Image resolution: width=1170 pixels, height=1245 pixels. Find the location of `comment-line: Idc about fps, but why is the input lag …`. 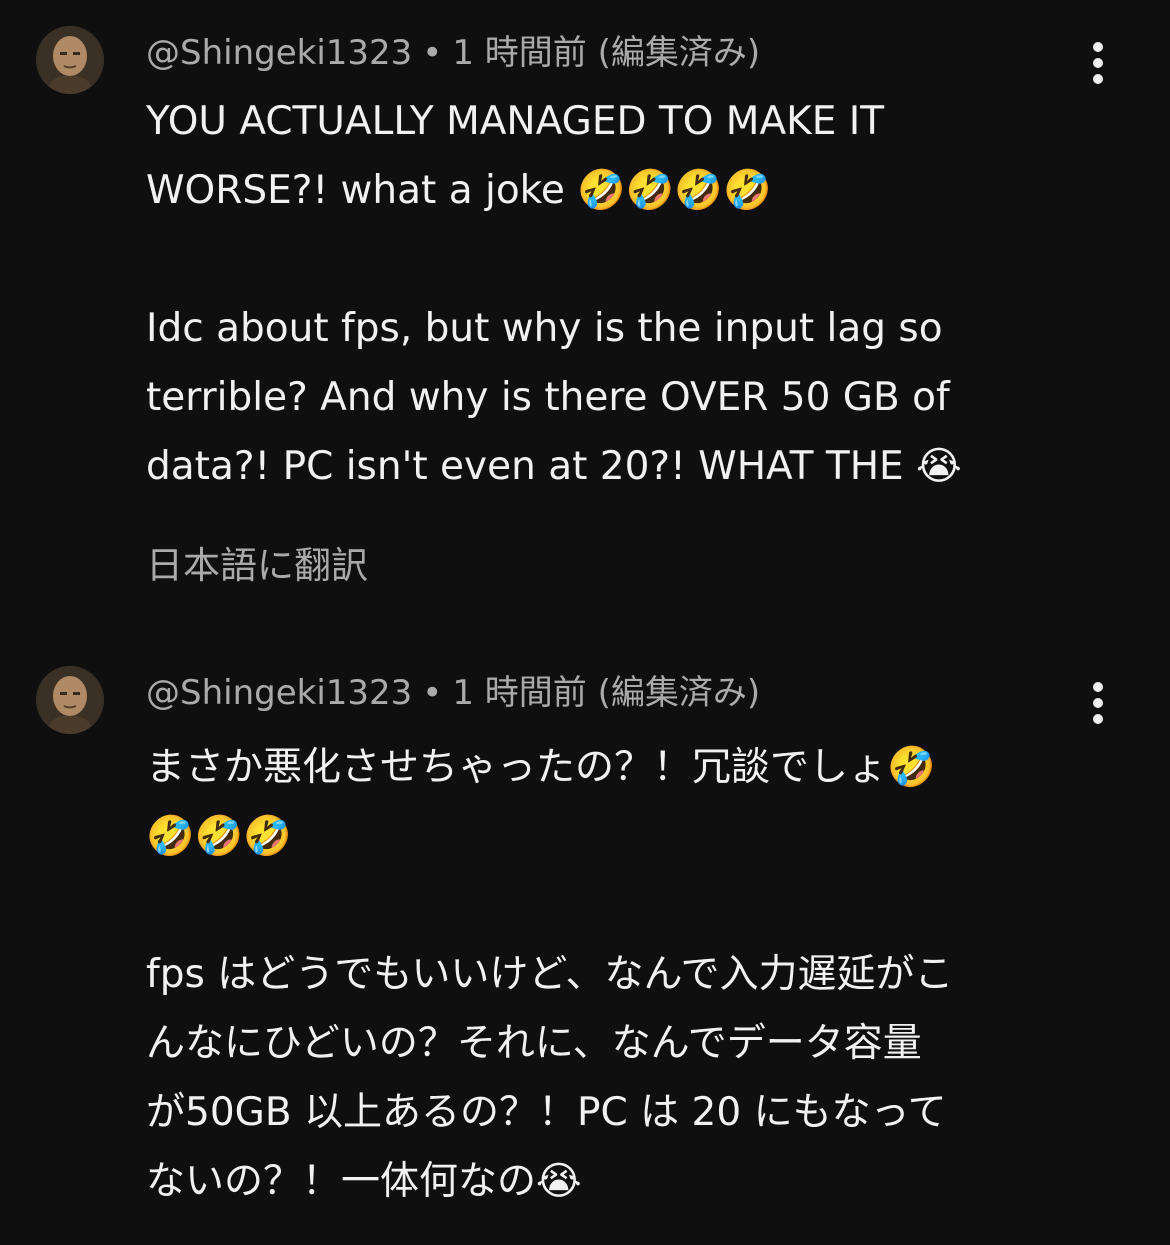

comment-line: Idc about fps, but why is the input lag … is located at coordinates (544, 328).